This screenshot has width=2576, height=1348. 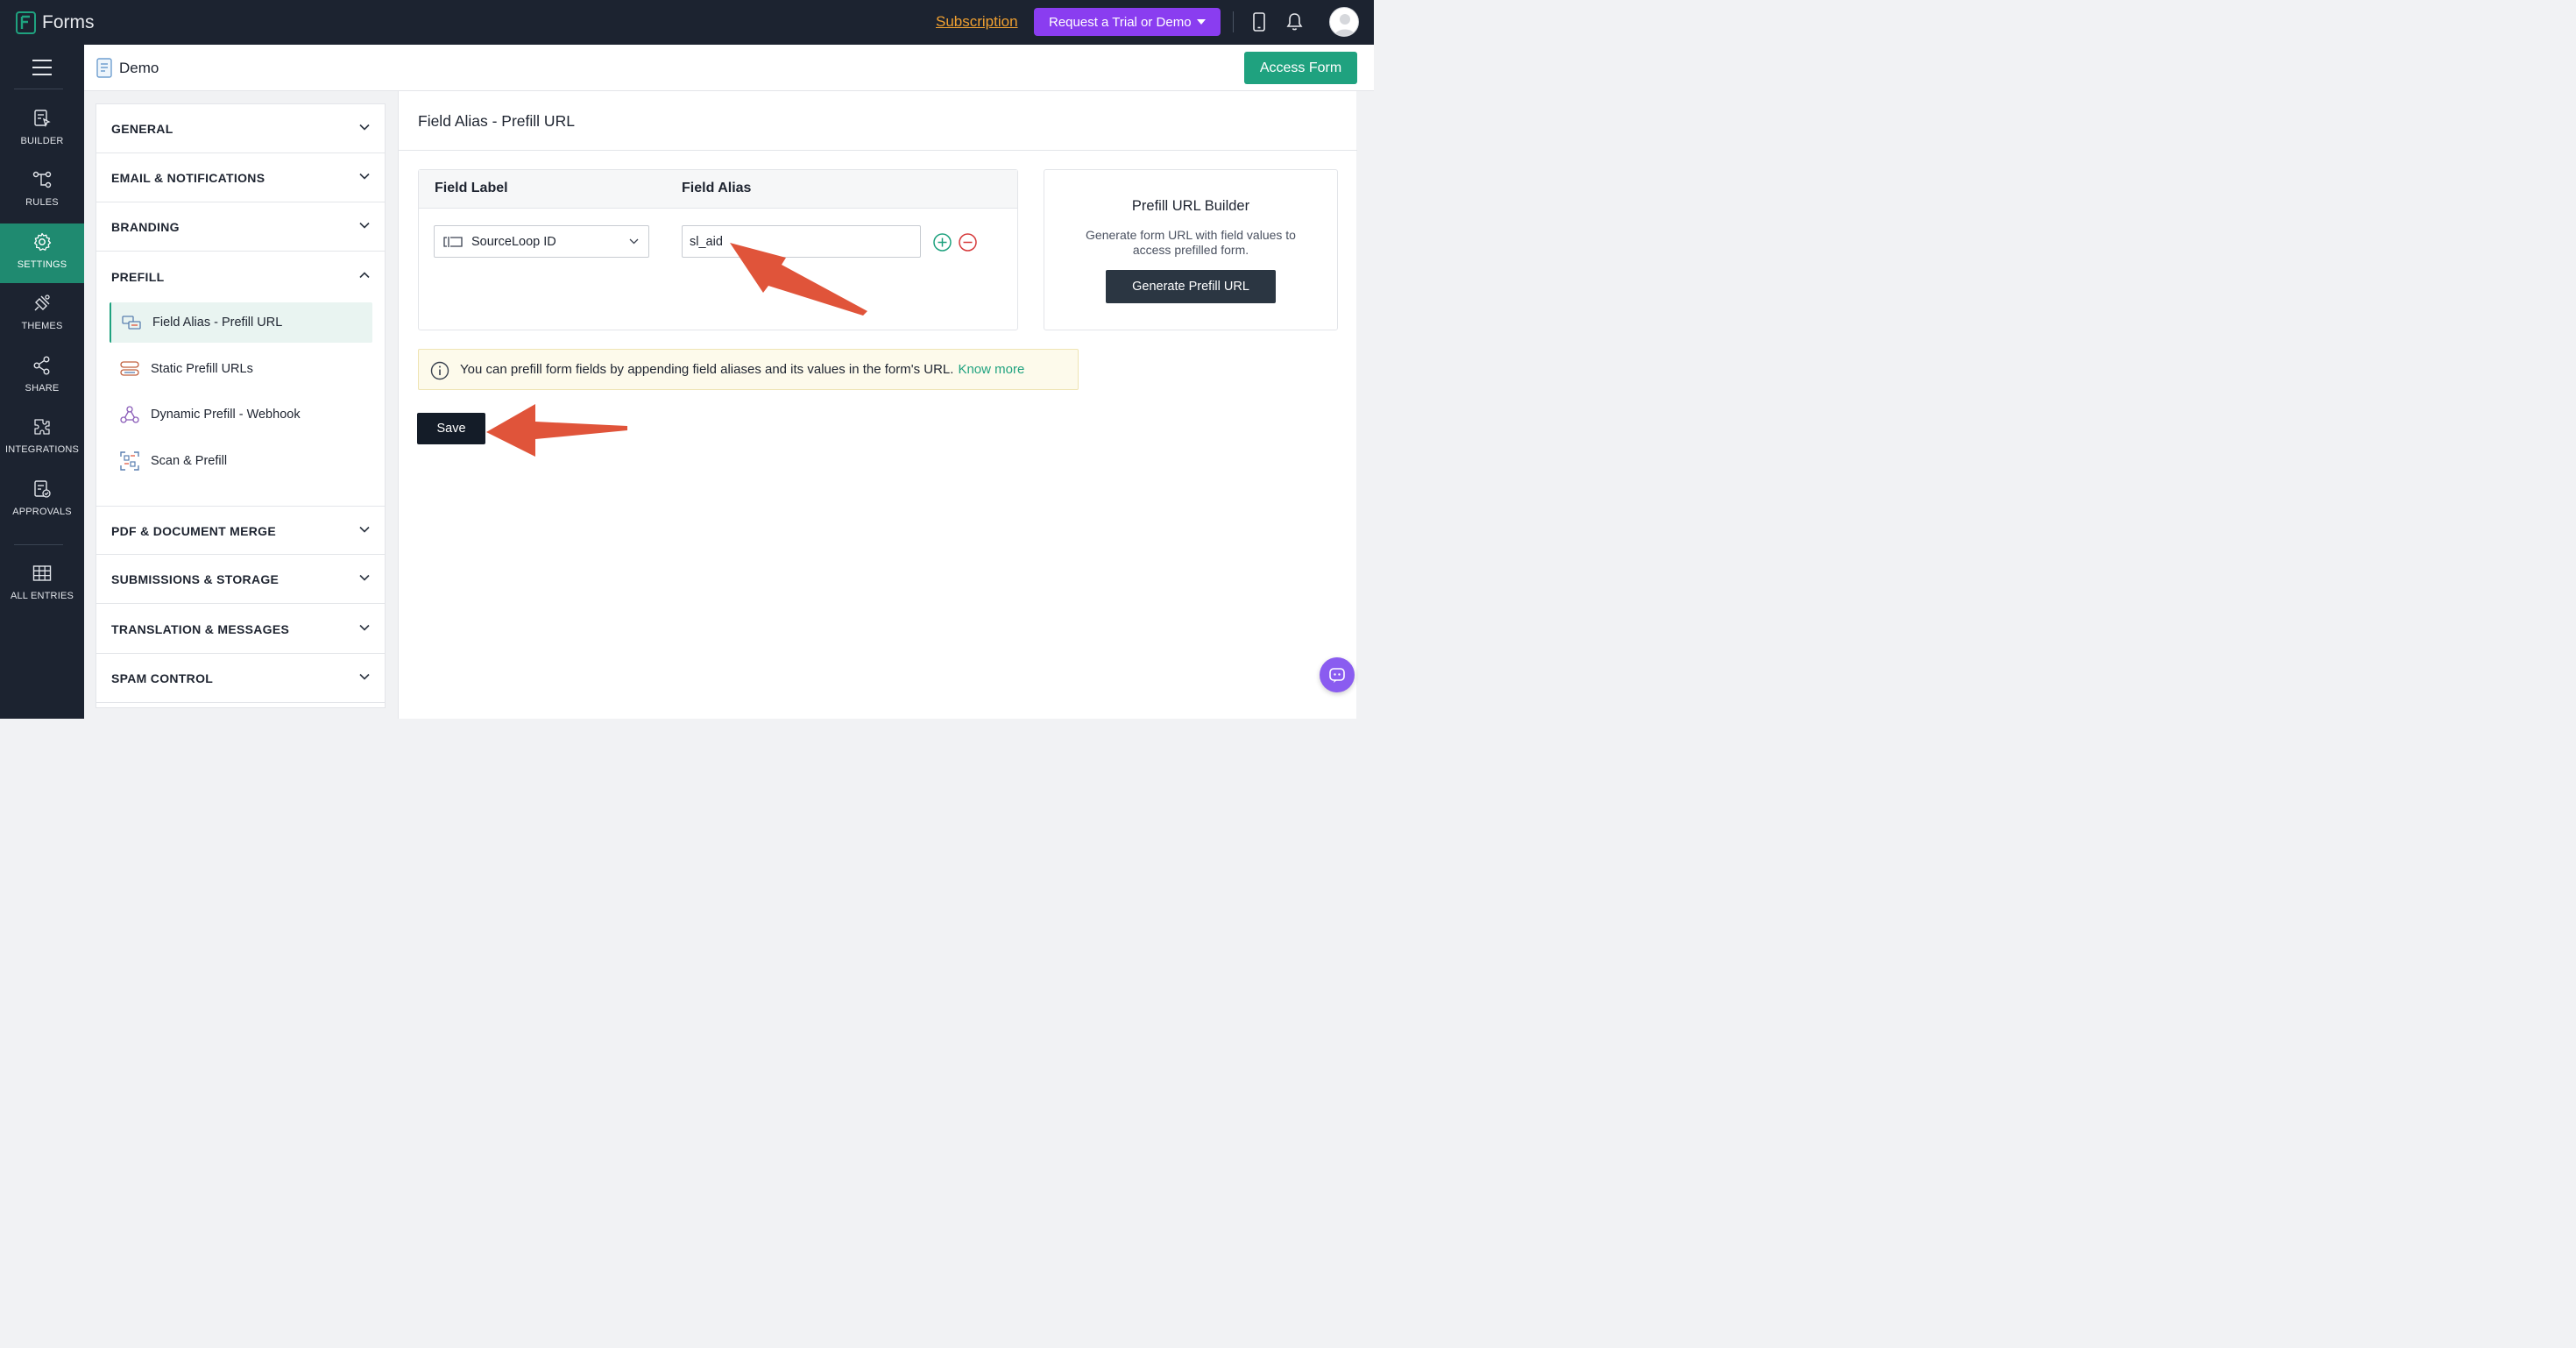 I want to click on section-label: PDF & DOCUMENT MERGE, so click(x=193, y=531).